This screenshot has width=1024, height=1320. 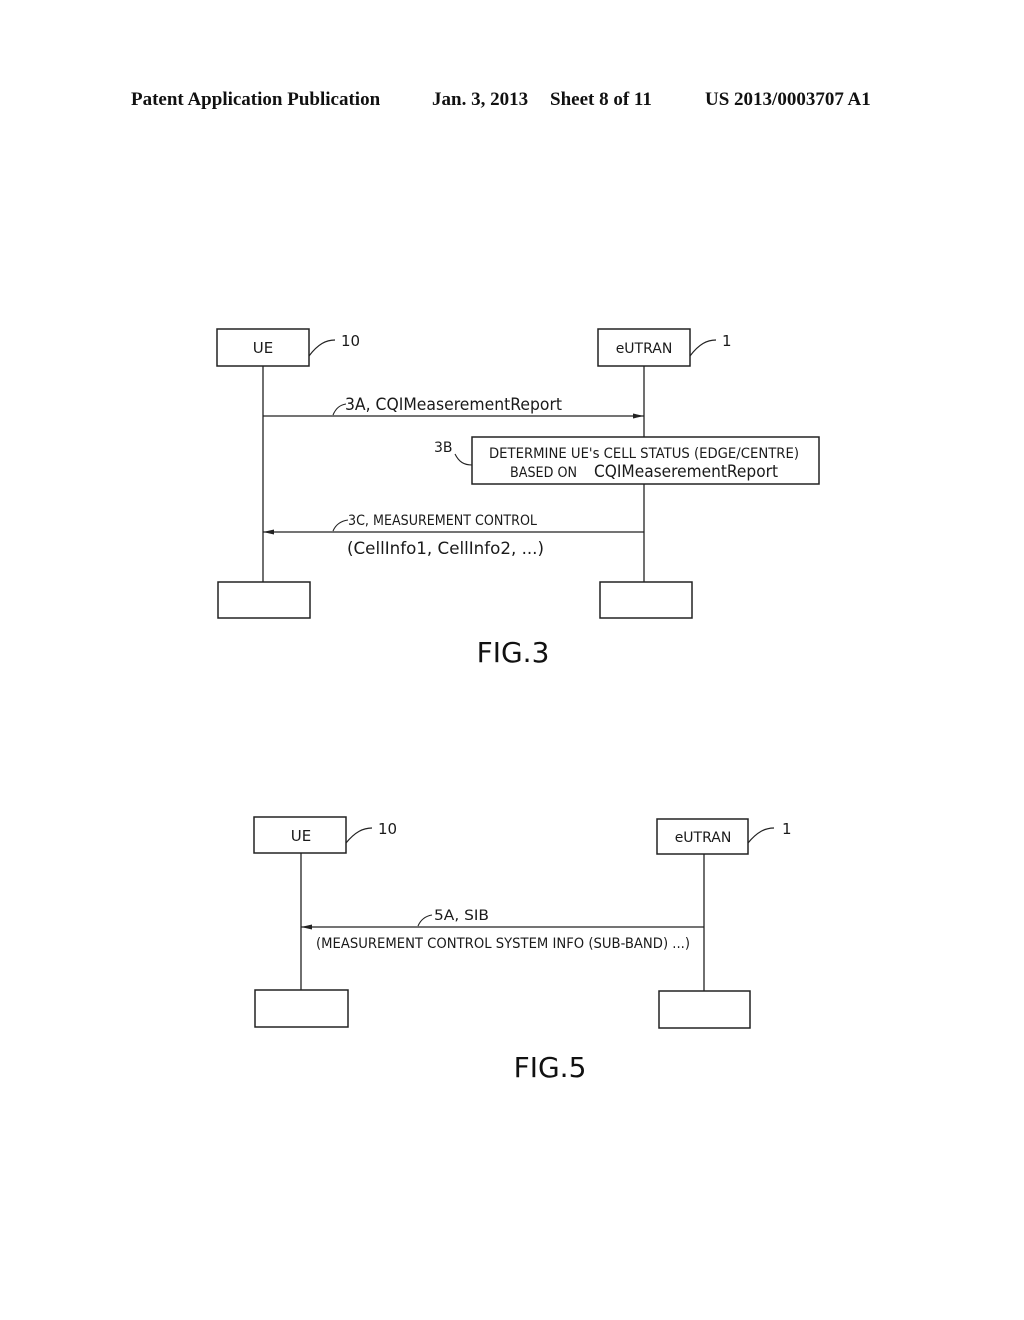 What do you see at coordinates (288, 347) in the screenshot?
I see `fig3-ue-entity: UE 10` at bounding box center [288, 347].